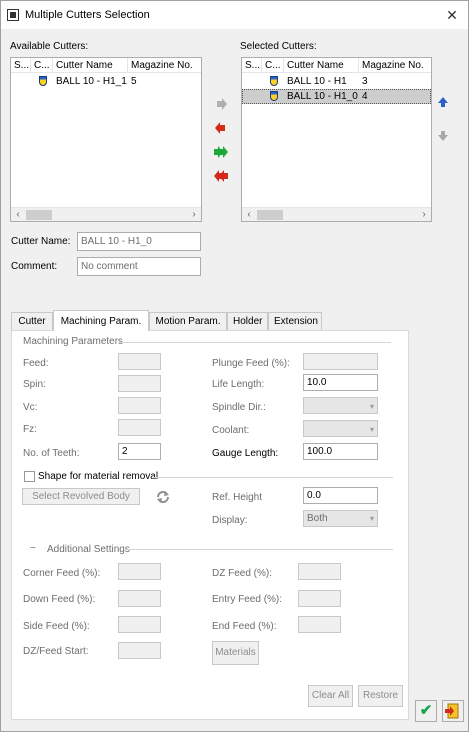 The image size is (469, 732). Describe the element at coordinates (319, 624) in the screenshot. I see `end-feed-field` at that location.